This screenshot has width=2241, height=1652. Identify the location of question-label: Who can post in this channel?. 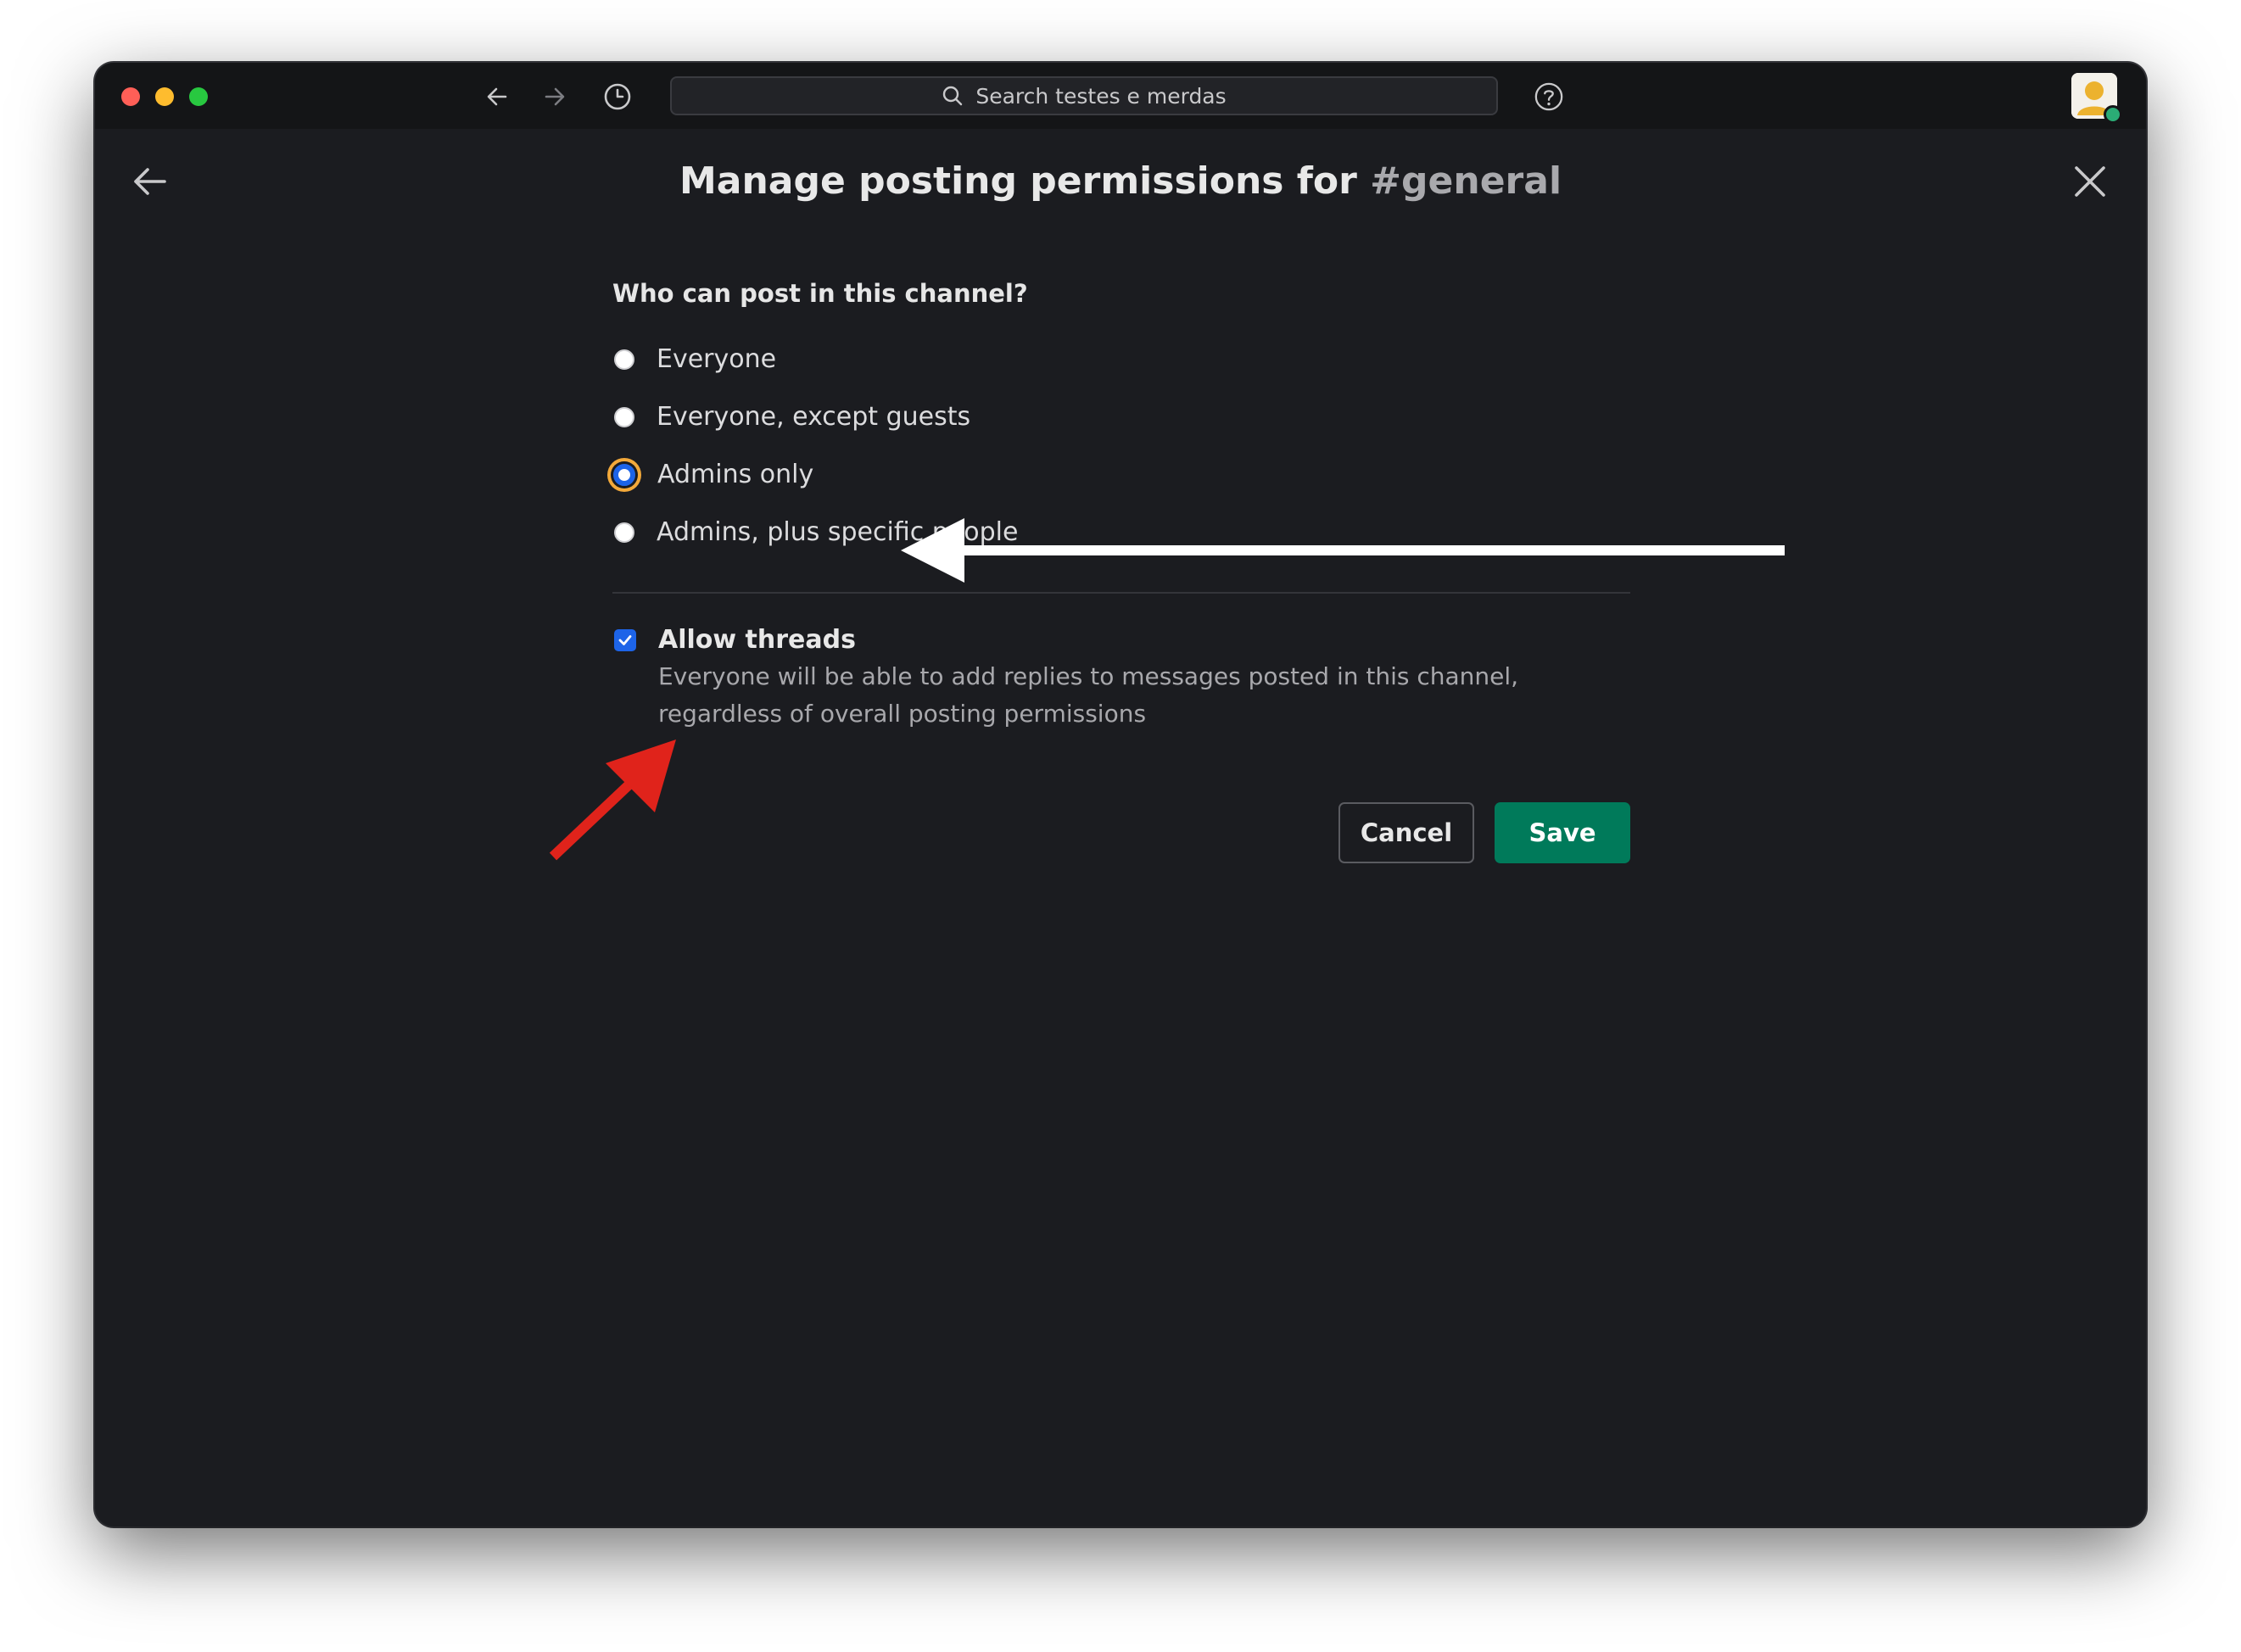
(820, 293).